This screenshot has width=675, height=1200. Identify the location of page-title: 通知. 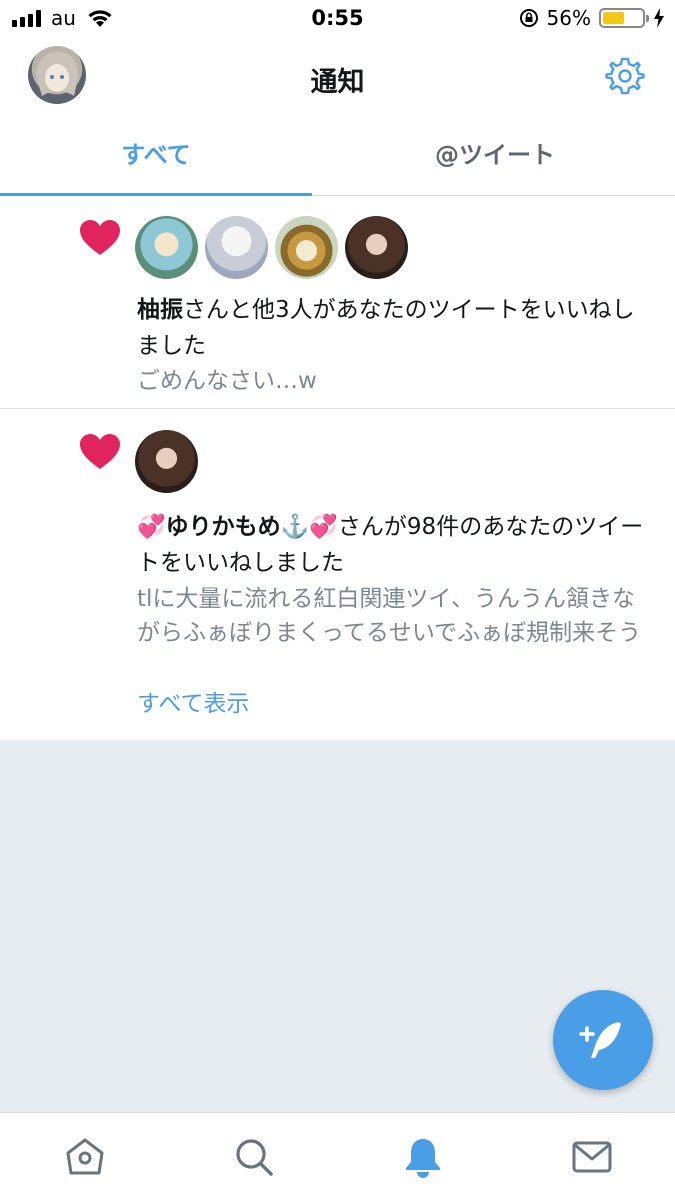
(337, 82).